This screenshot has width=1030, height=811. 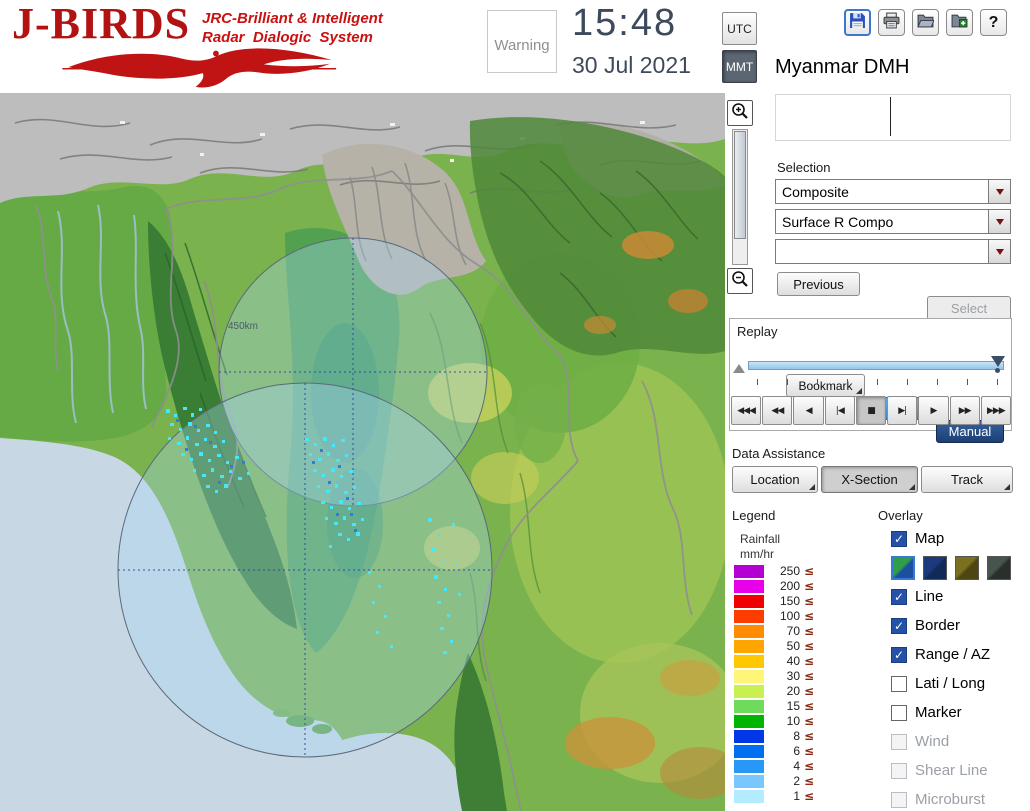 I want to click on jump-last-button: ▶▶▶, so click(x=995, y=410).